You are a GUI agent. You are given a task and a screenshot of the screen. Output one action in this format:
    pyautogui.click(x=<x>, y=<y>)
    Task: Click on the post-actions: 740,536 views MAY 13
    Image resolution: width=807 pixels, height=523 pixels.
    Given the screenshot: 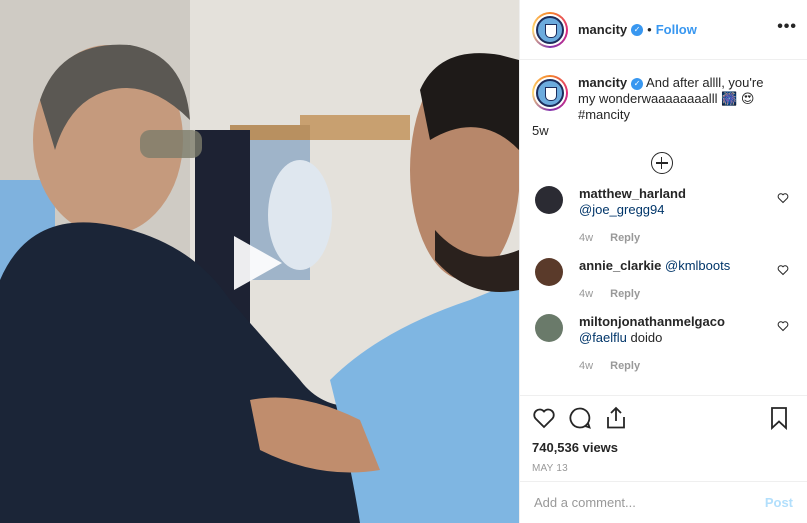 What is the action you would take?
    pyautogui.click(x=663, y=434)
    